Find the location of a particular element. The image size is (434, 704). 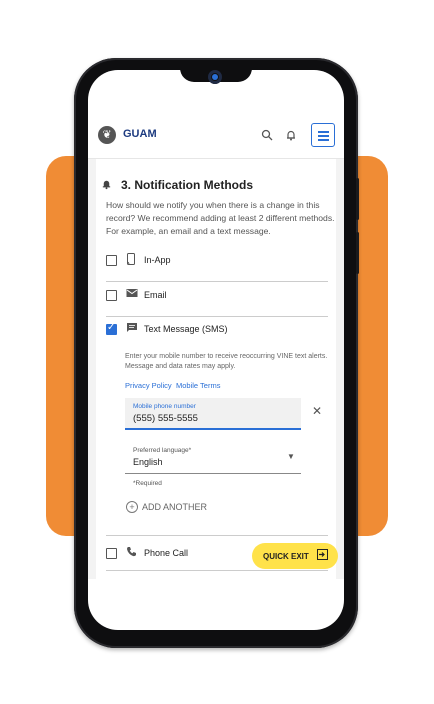

add-circle-icon: + is located at coordinates (132, 507).